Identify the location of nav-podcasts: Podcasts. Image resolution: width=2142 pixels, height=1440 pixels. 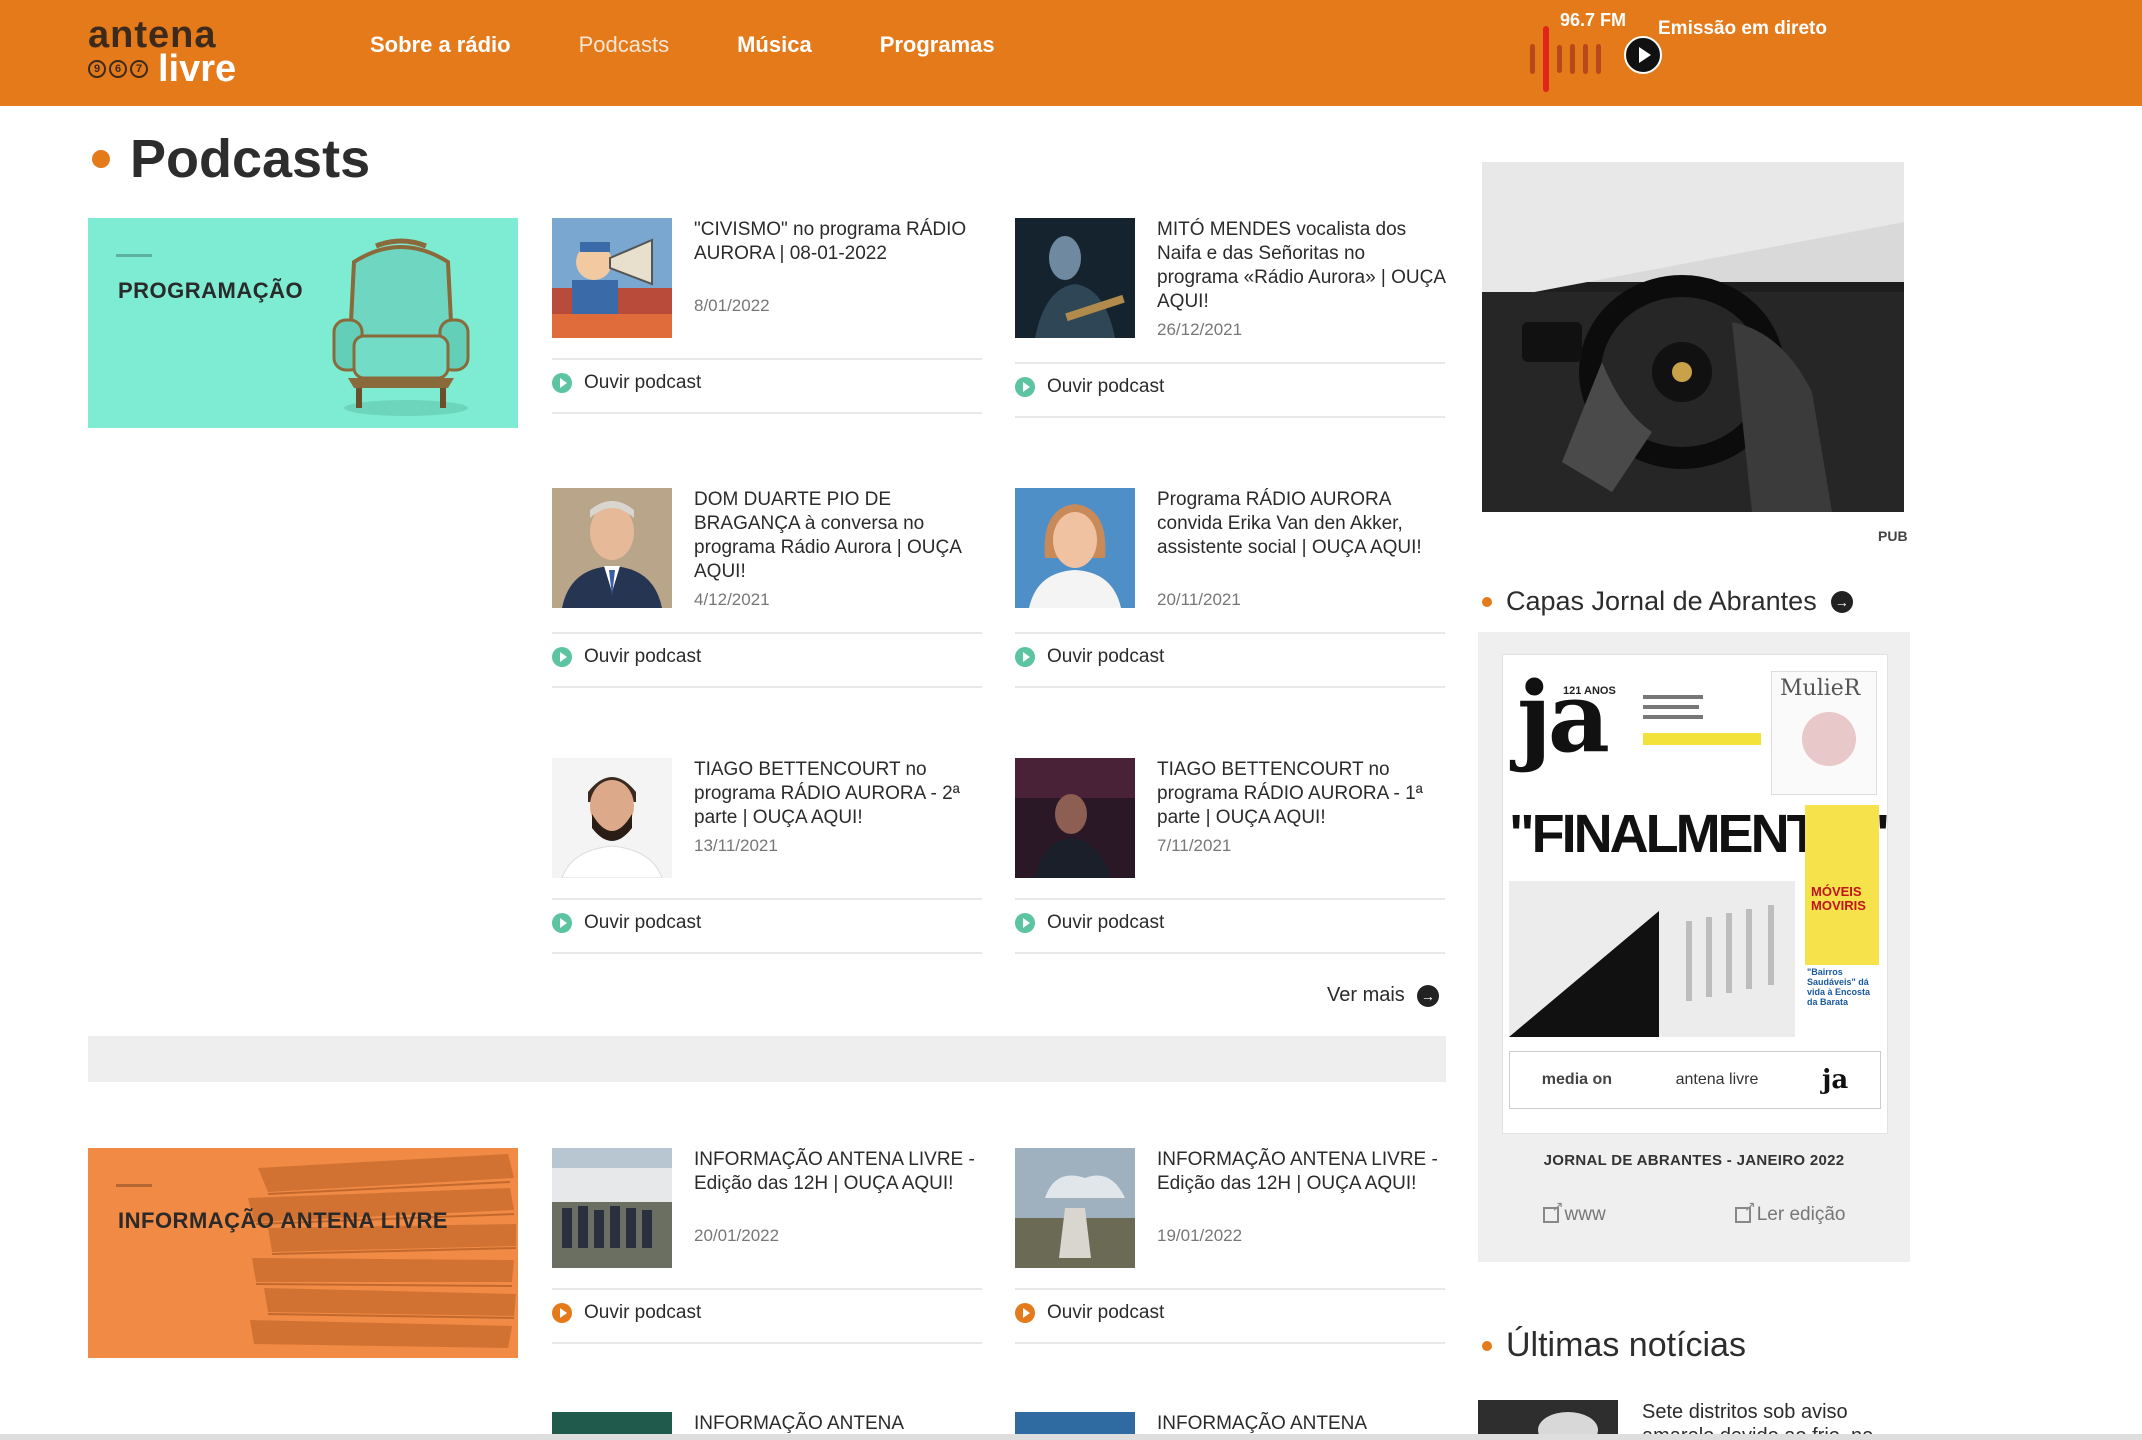
(624, 45).